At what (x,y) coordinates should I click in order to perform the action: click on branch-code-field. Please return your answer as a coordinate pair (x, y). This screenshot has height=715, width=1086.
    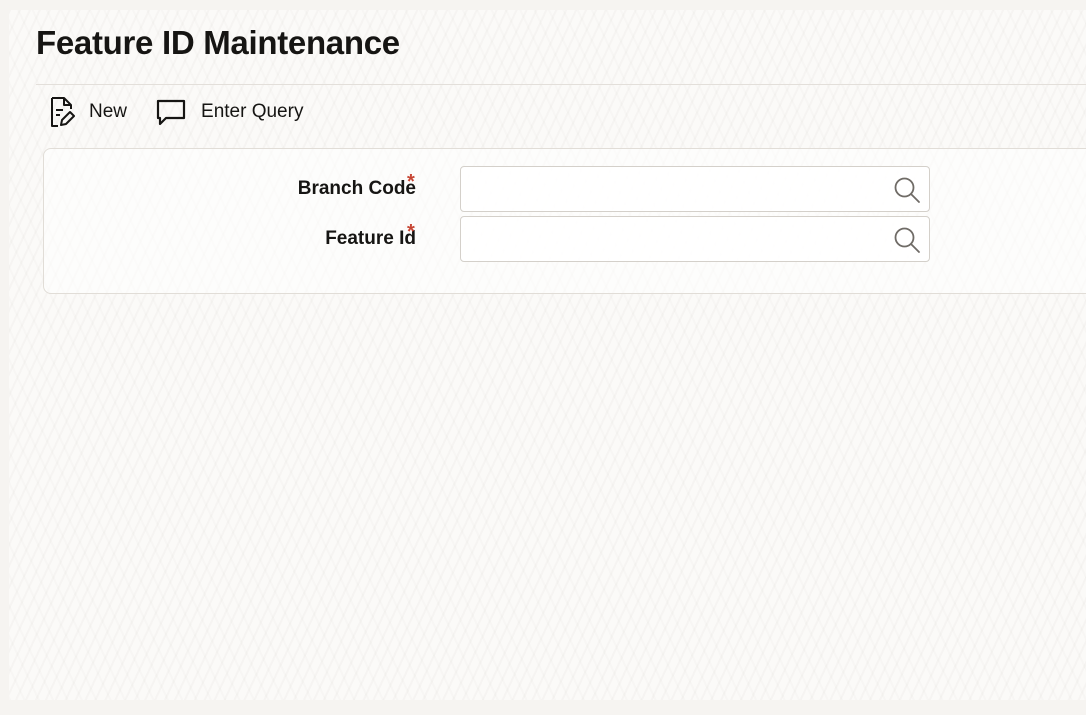
    Looking at the image, I should click on (695, 189).